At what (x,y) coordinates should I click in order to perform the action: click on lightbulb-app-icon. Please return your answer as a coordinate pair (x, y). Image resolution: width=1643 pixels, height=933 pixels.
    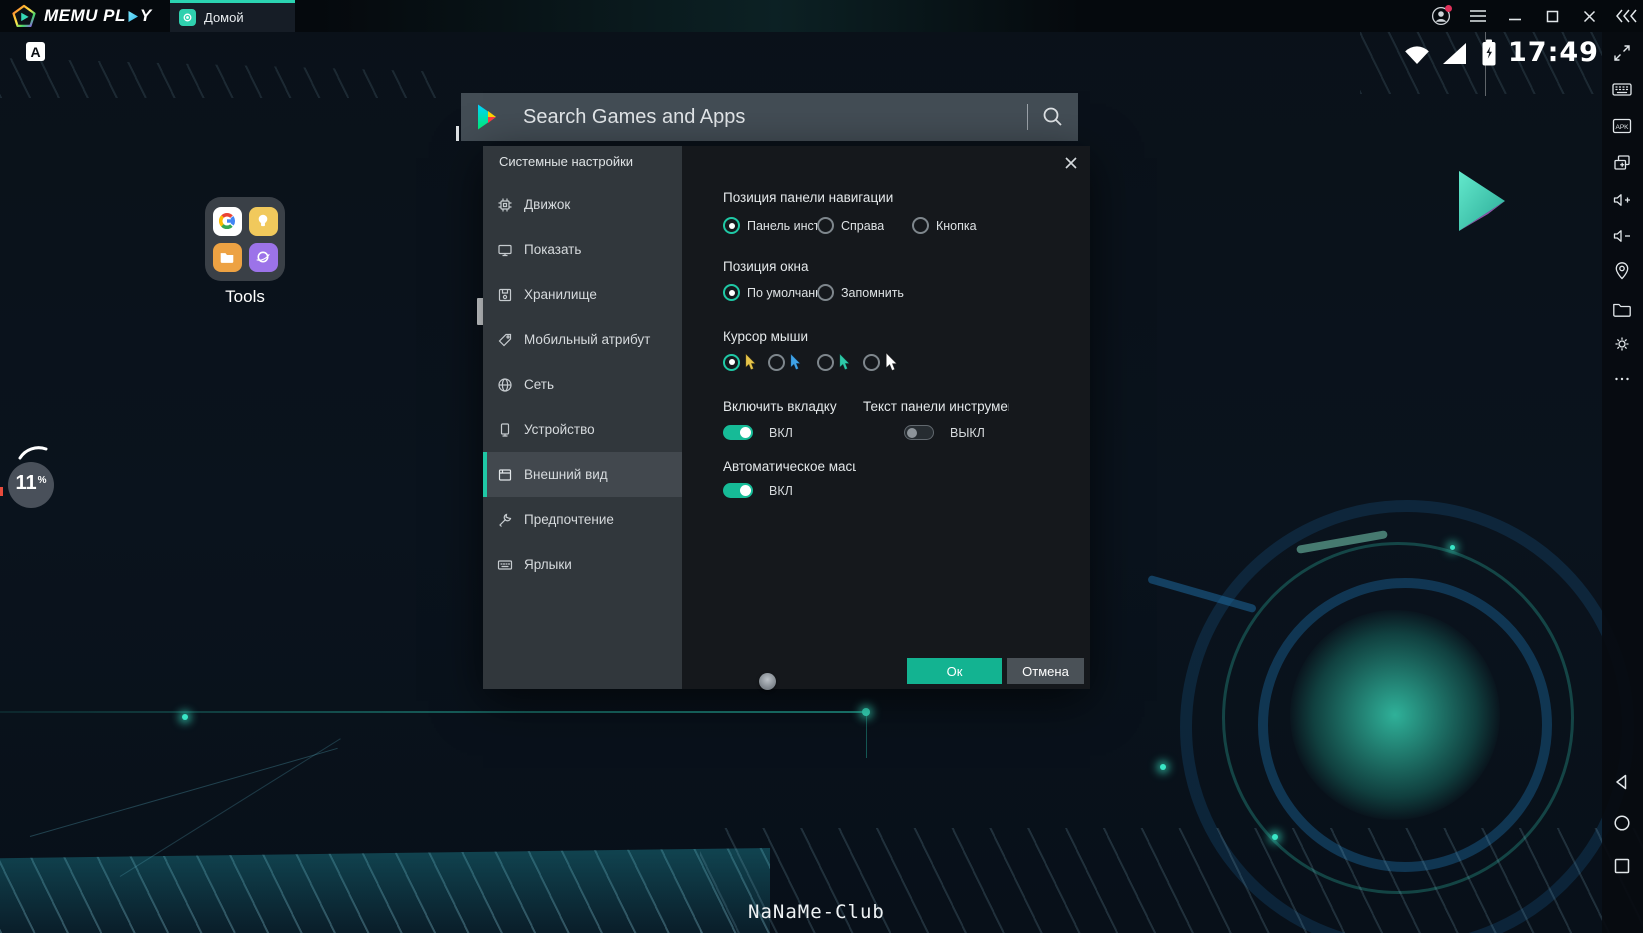
    Looking at the image, I should click on (263, 221).